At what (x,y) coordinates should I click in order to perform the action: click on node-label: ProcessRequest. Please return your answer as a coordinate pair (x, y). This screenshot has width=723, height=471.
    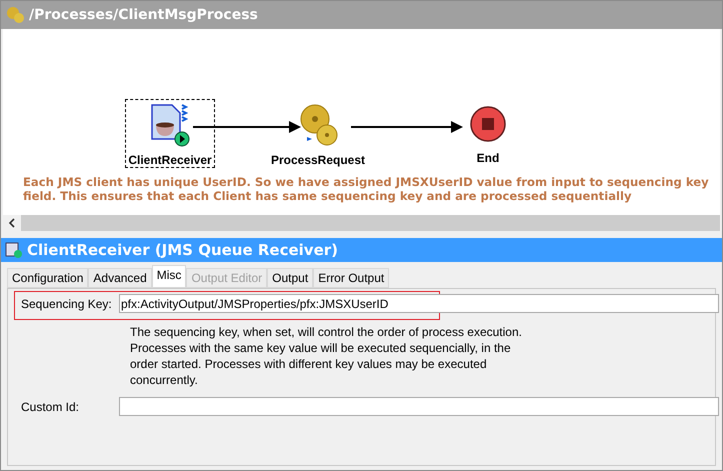
    Looking at the image, I should click on (318, 160).